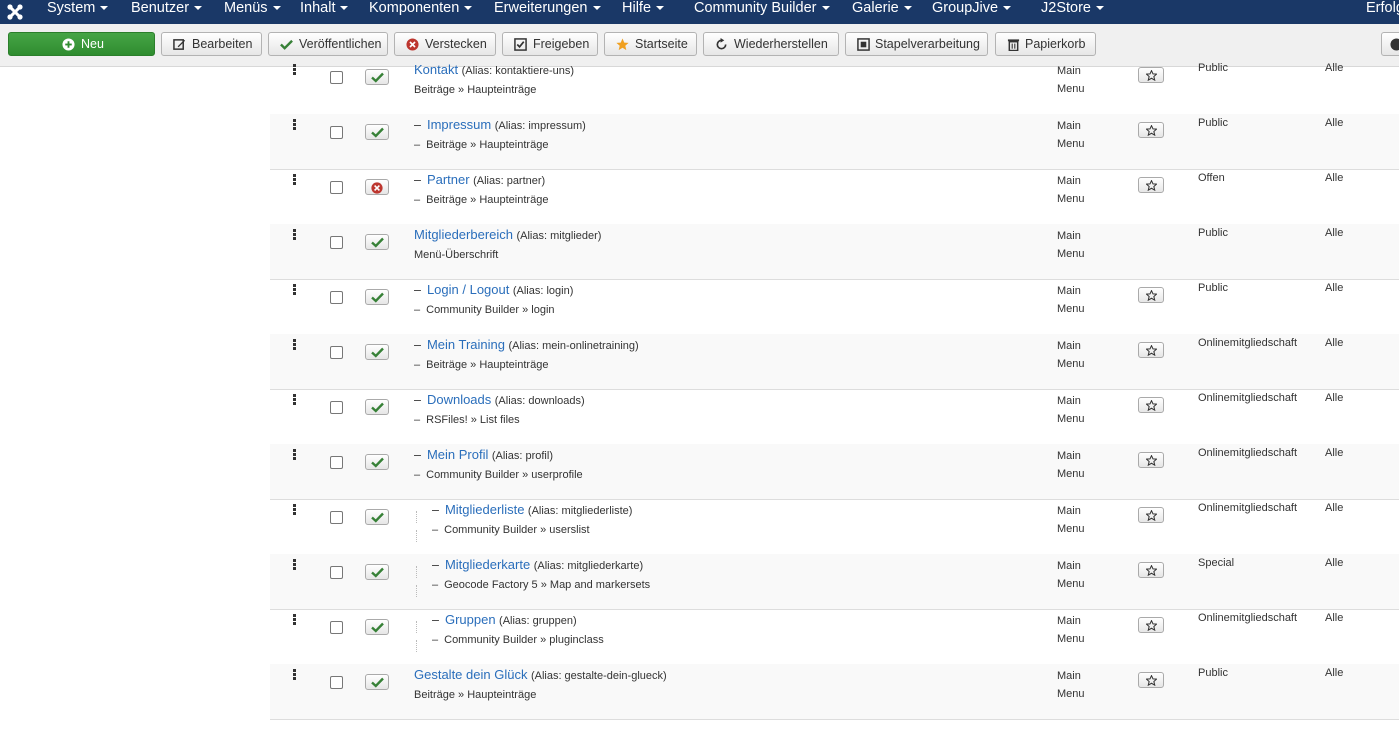 Image resolution: width=1399 pixels, height=746 pixels. Describe the element at coordinates (470, 619) in the screenshot. I see `menu-item-title-link: Gruppen` at that location.